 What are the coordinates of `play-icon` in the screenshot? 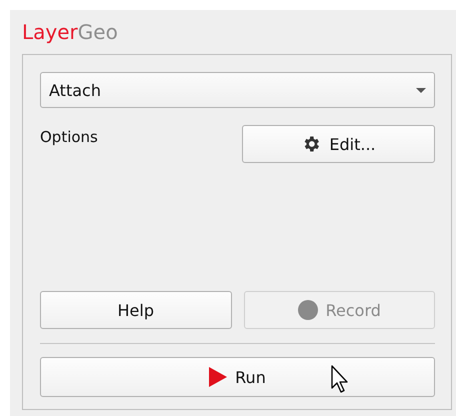 It's located at (218, 377).